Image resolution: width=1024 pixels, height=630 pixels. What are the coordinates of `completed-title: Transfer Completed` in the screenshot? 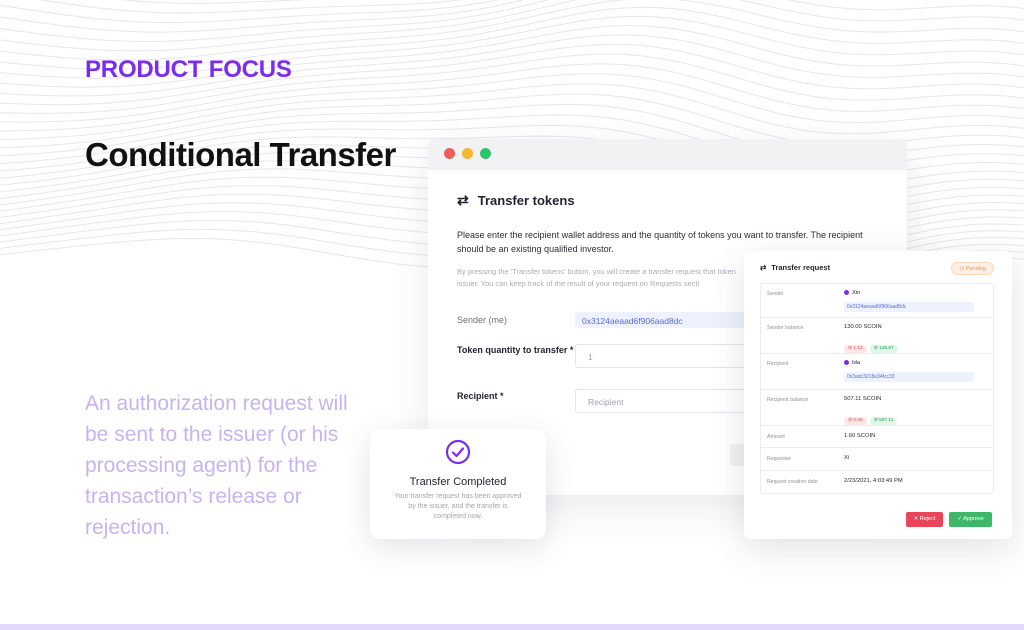 It's located at (458, 482).